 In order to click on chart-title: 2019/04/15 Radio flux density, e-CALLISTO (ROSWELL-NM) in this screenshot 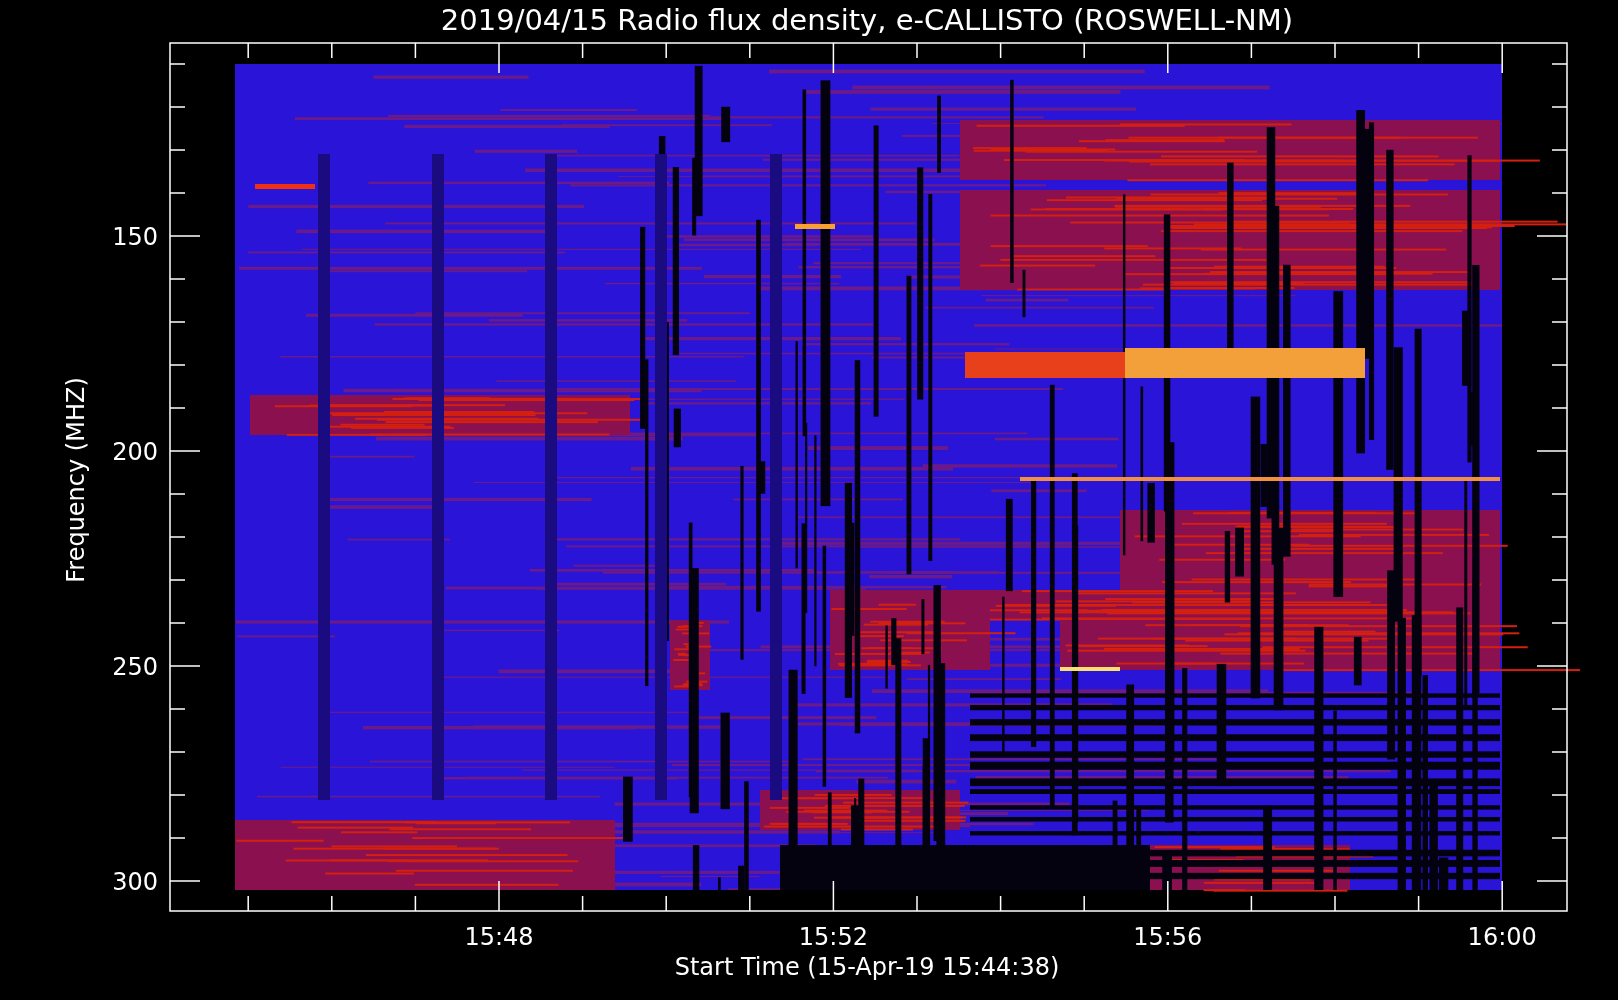, I will do `click(867, 20)`.